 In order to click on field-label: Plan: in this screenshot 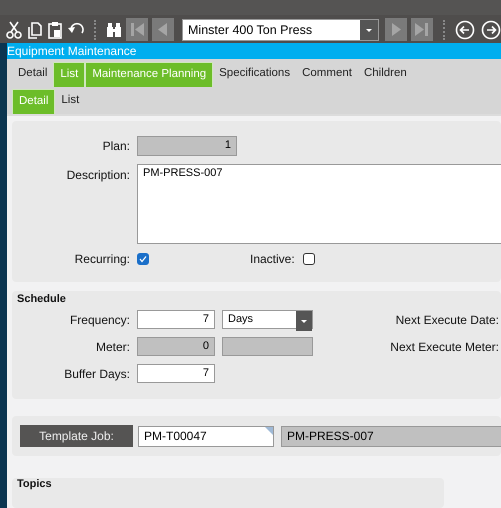, I will do `click(116, 146)`.